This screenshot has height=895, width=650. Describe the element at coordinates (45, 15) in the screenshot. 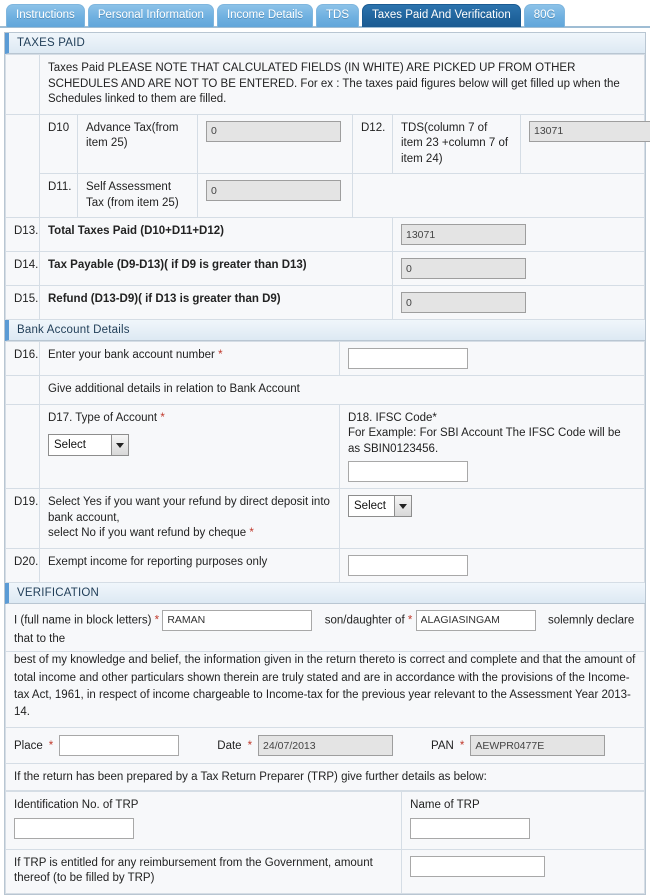

I see `tab-instructions: Instructions` at that location.